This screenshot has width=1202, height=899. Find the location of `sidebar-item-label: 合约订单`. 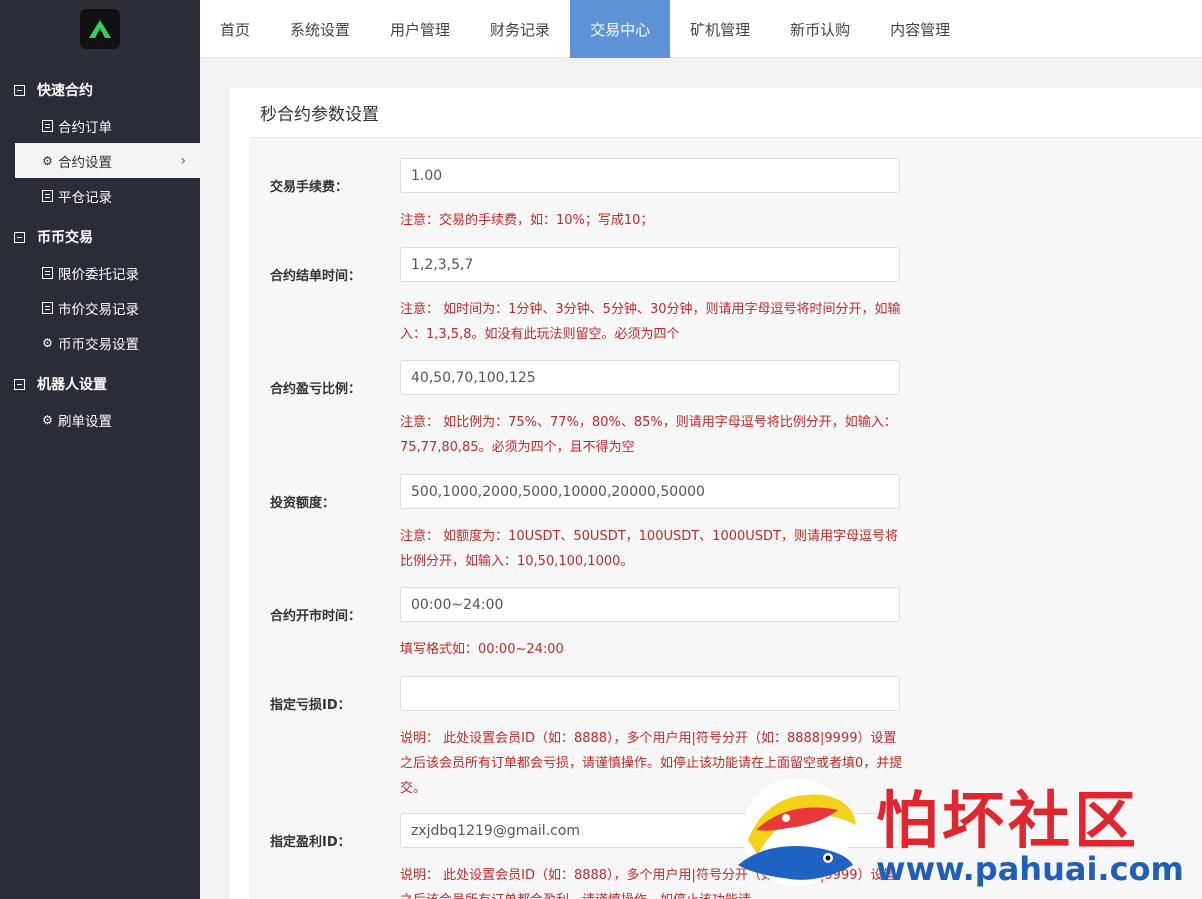

sidebar-item-label: 合约订单 is located at coordinates (85, 127).